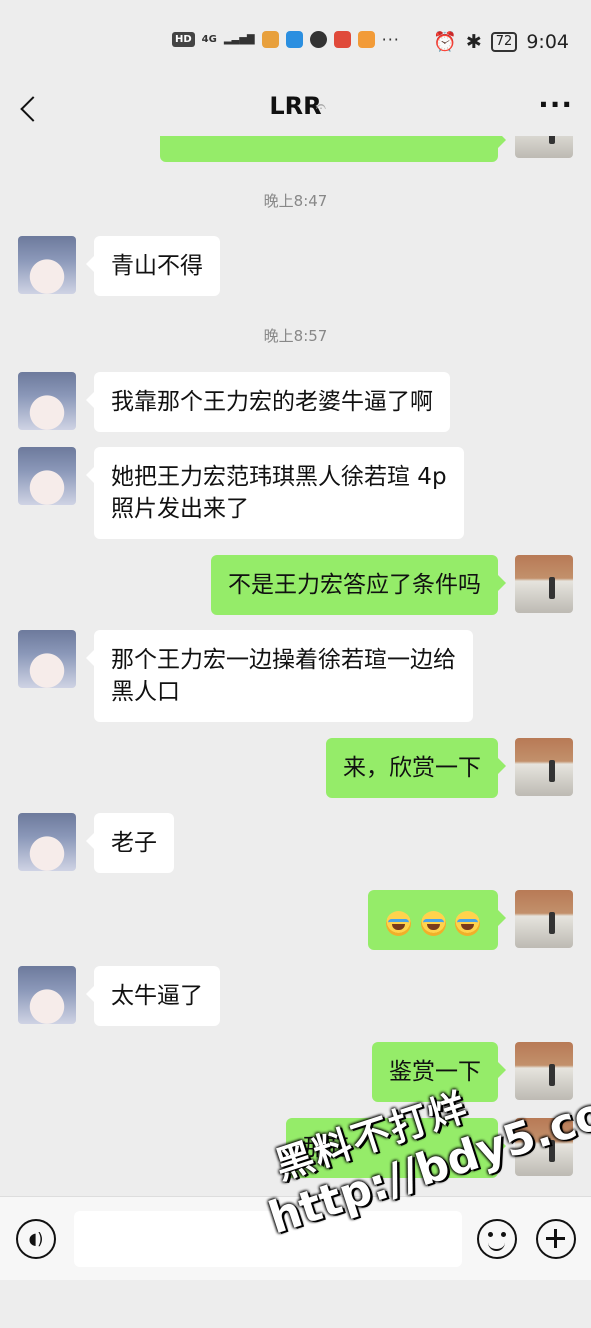  What do you see at coordinates (36, 1239) in the screenshot?
I see `voice-icon: ◖)` at bounding box center [36, 1239].